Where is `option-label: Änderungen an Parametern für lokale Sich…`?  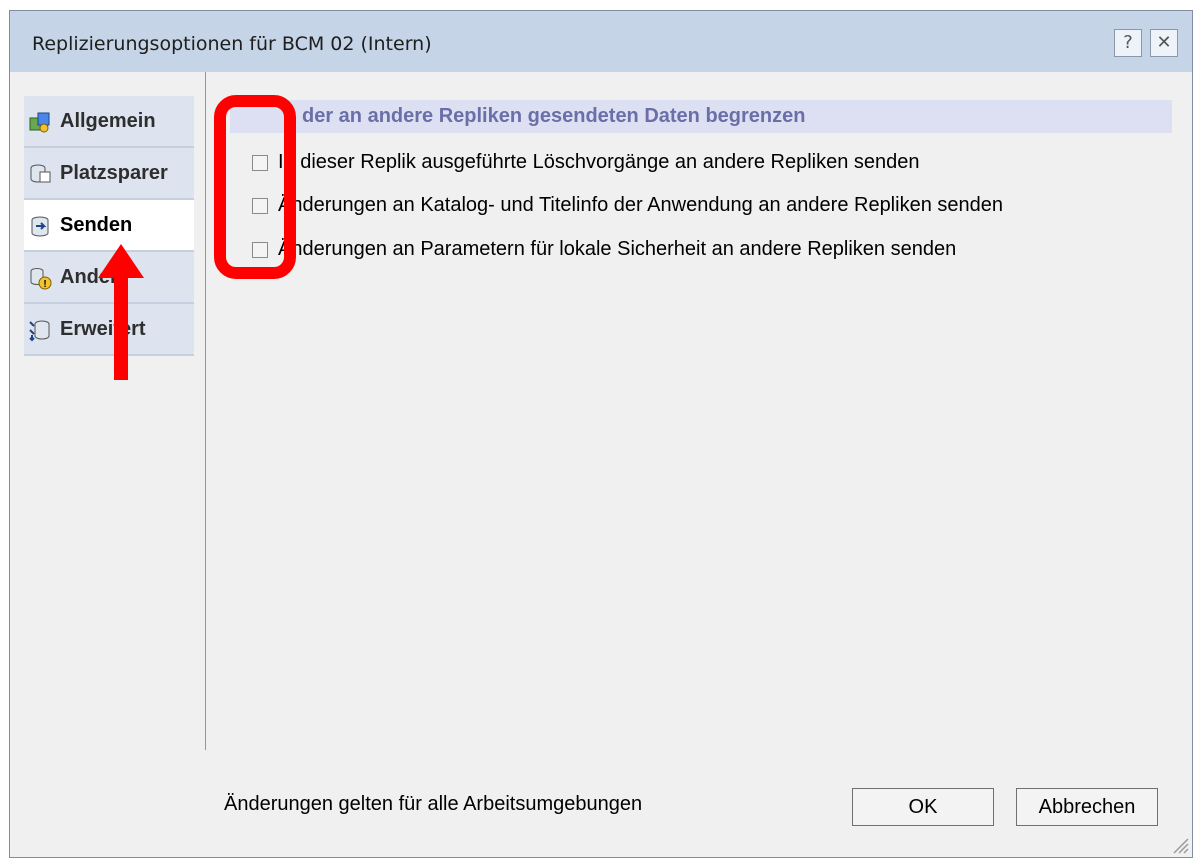 option-label: Änderungen an Parametern für lokale Sich… is located at coordinates (617, 249).